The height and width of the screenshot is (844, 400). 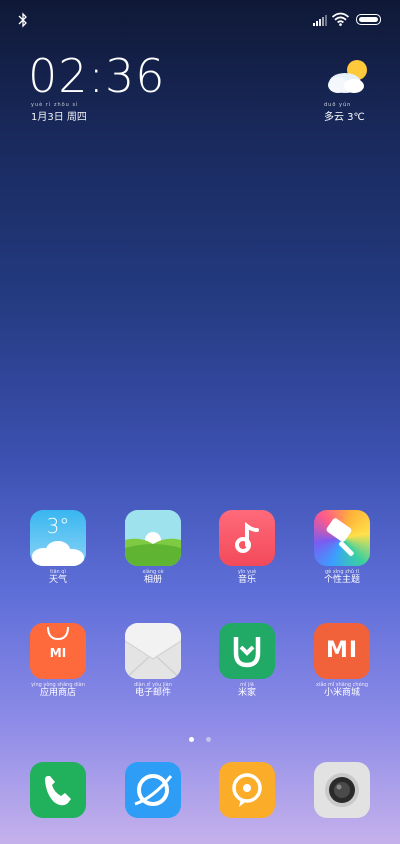 I want to click on browser-app-icon, so click(x=153, y=790).